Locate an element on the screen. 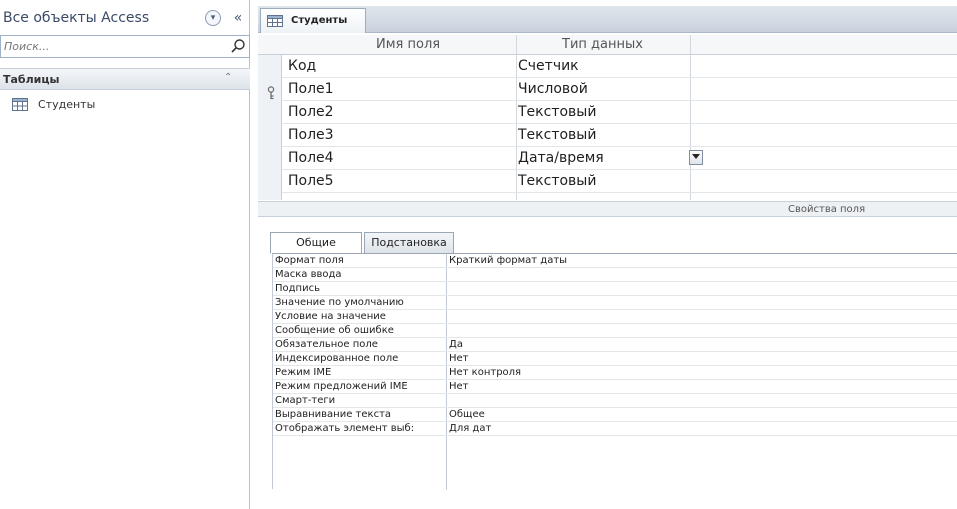 The height and width of the screenshot is (509, 957). tab-students: Студенты is located at coordinates (313, 20).